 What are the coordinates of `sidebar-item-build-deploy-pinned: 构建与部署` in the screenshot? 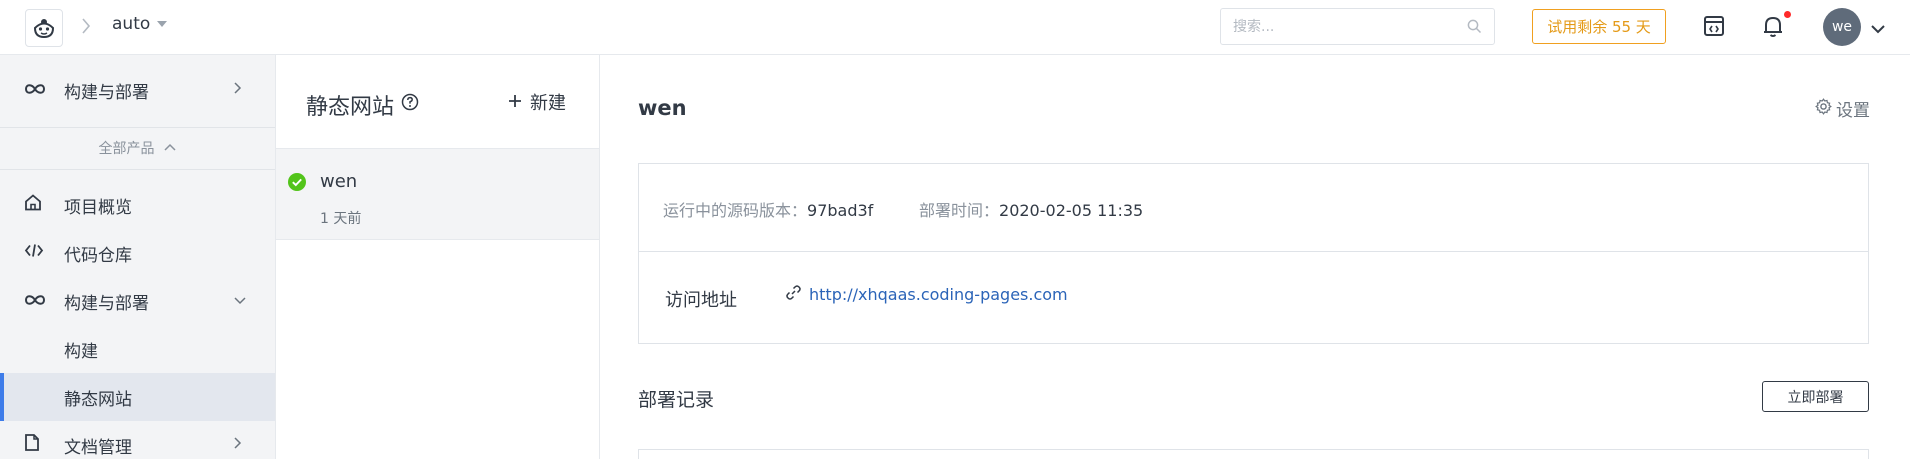 It's located at (137, 90).